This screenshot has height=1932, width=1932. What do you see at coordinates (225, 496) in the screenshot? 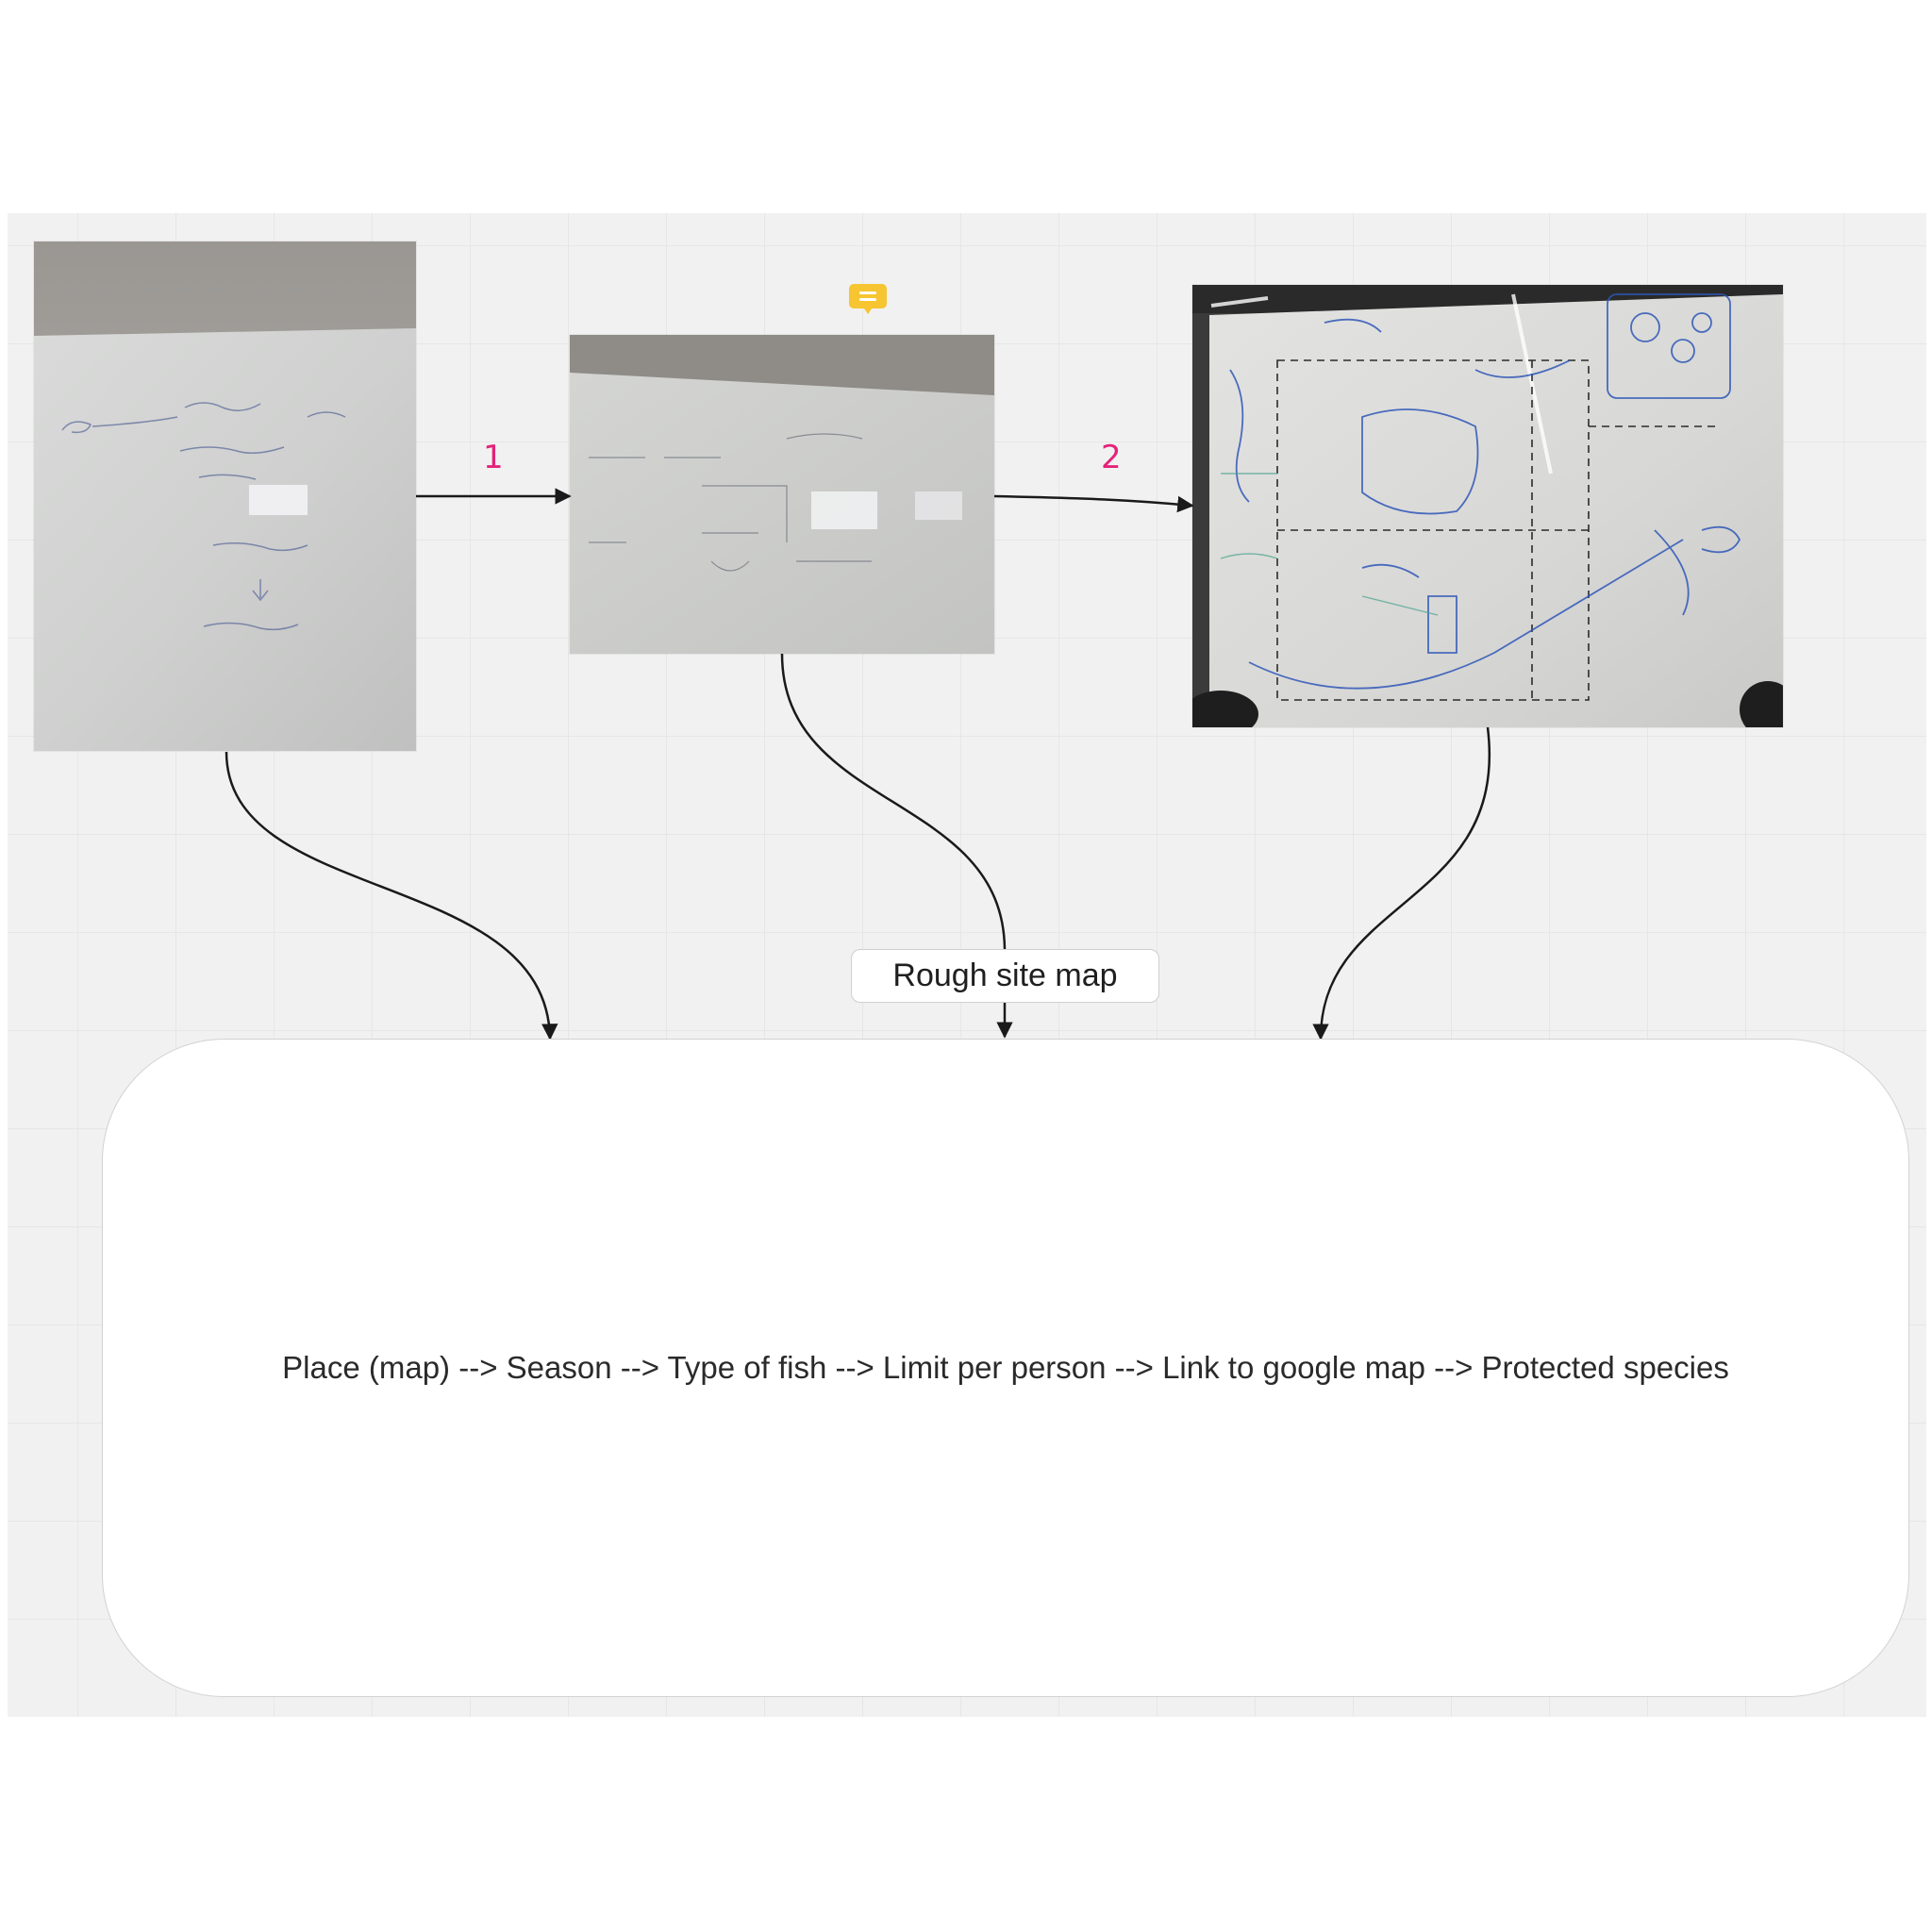
I see `whiteboard-photo-left` at bounding box center [225, 496].